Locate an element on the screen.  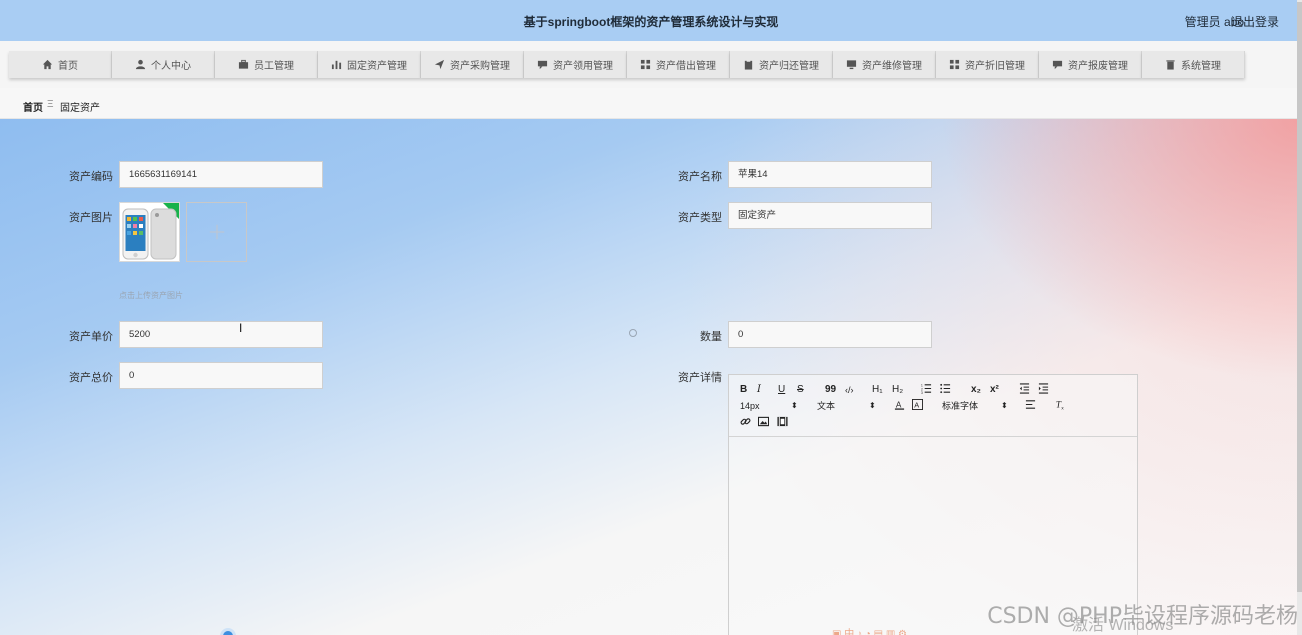
plus-icon is located at coordinates (216, 232).